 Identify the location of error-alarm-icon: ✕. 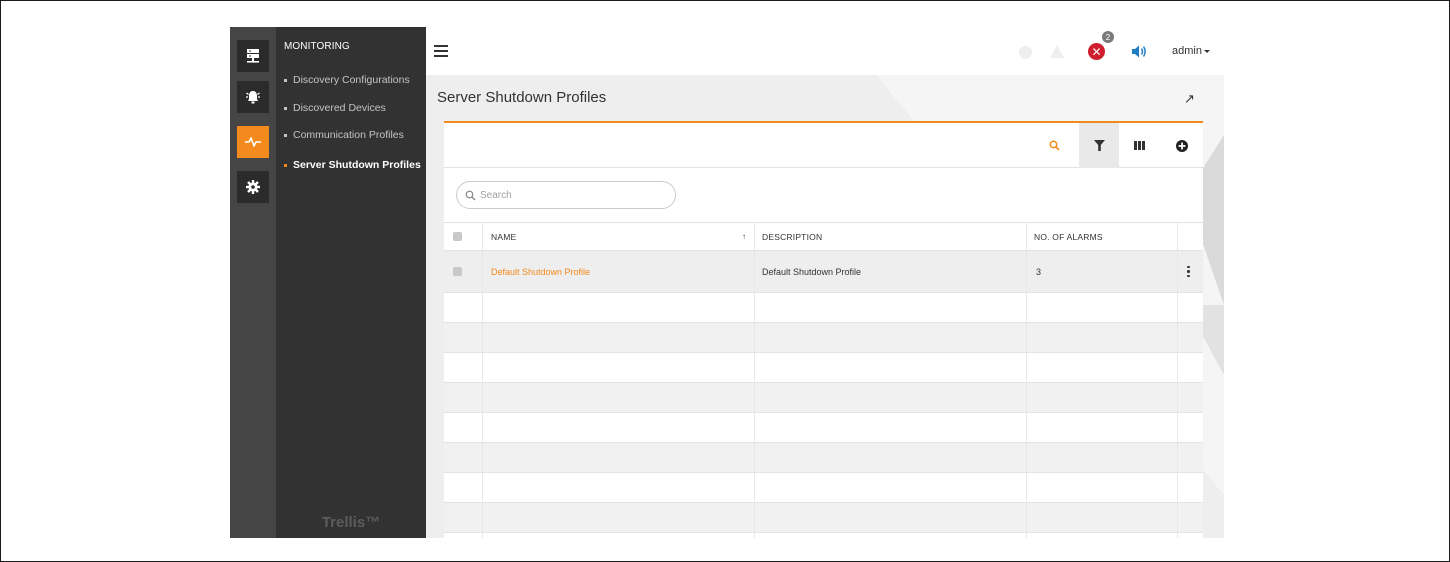
(1096, 51).